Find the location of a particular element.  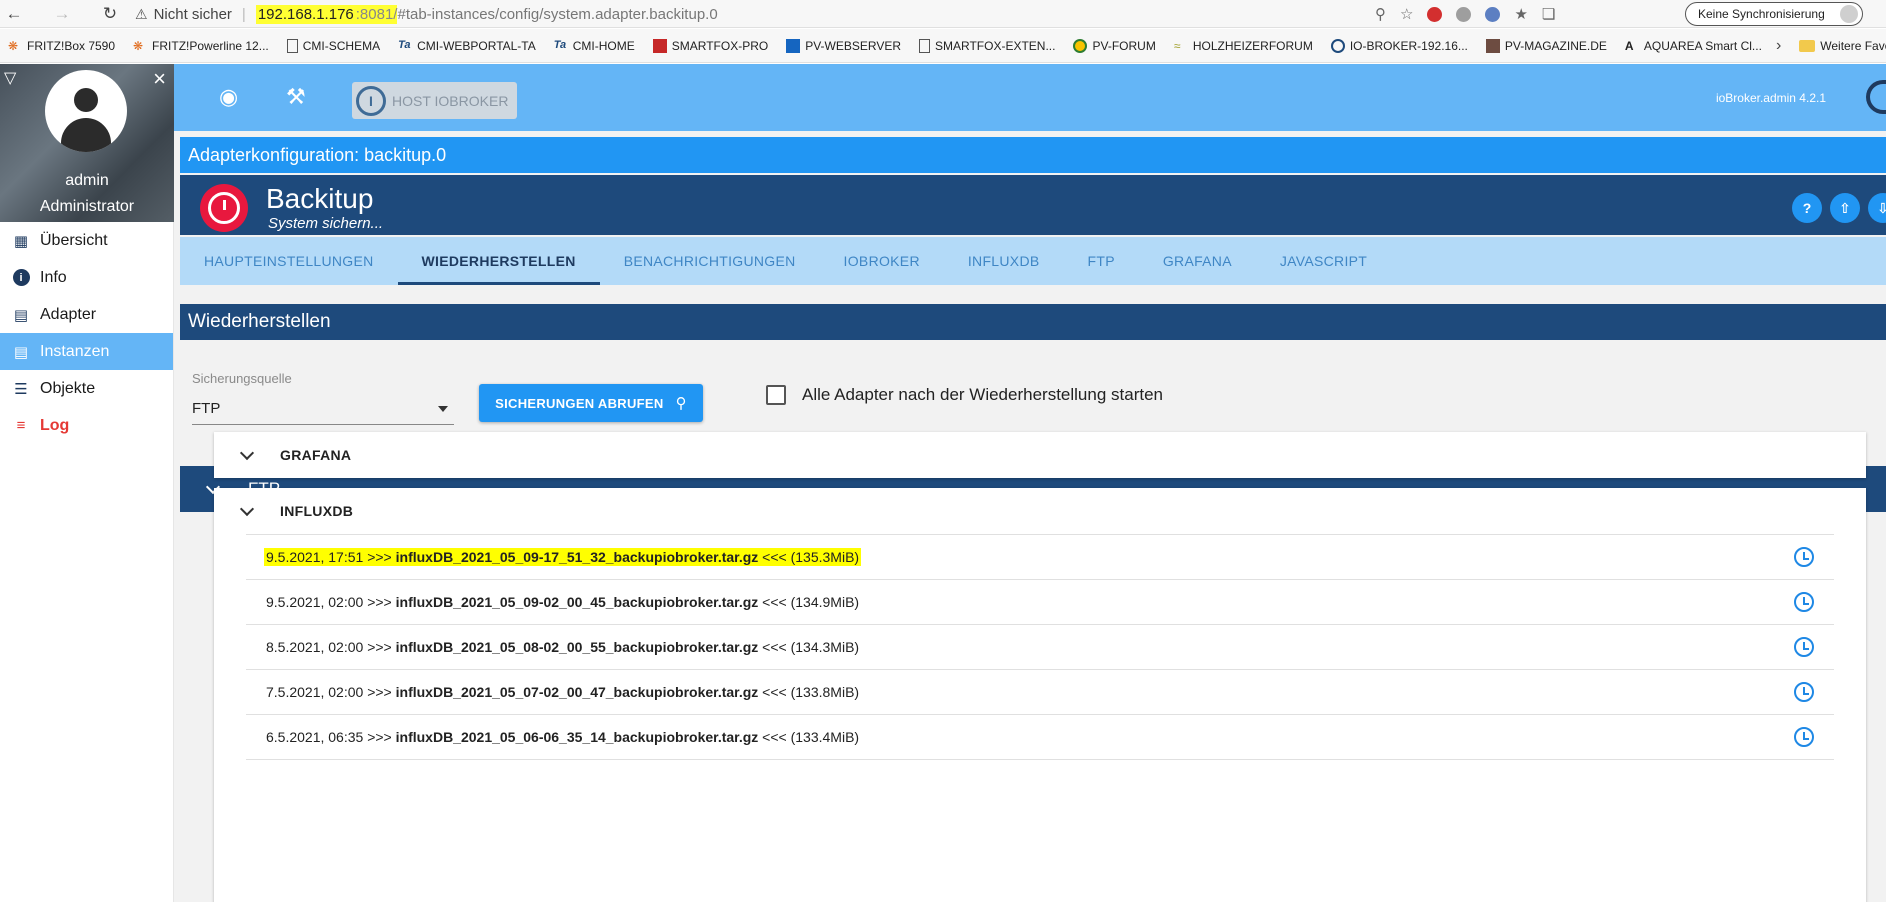

wrench-icon: ⚒ is located at coordinates (296, 97).